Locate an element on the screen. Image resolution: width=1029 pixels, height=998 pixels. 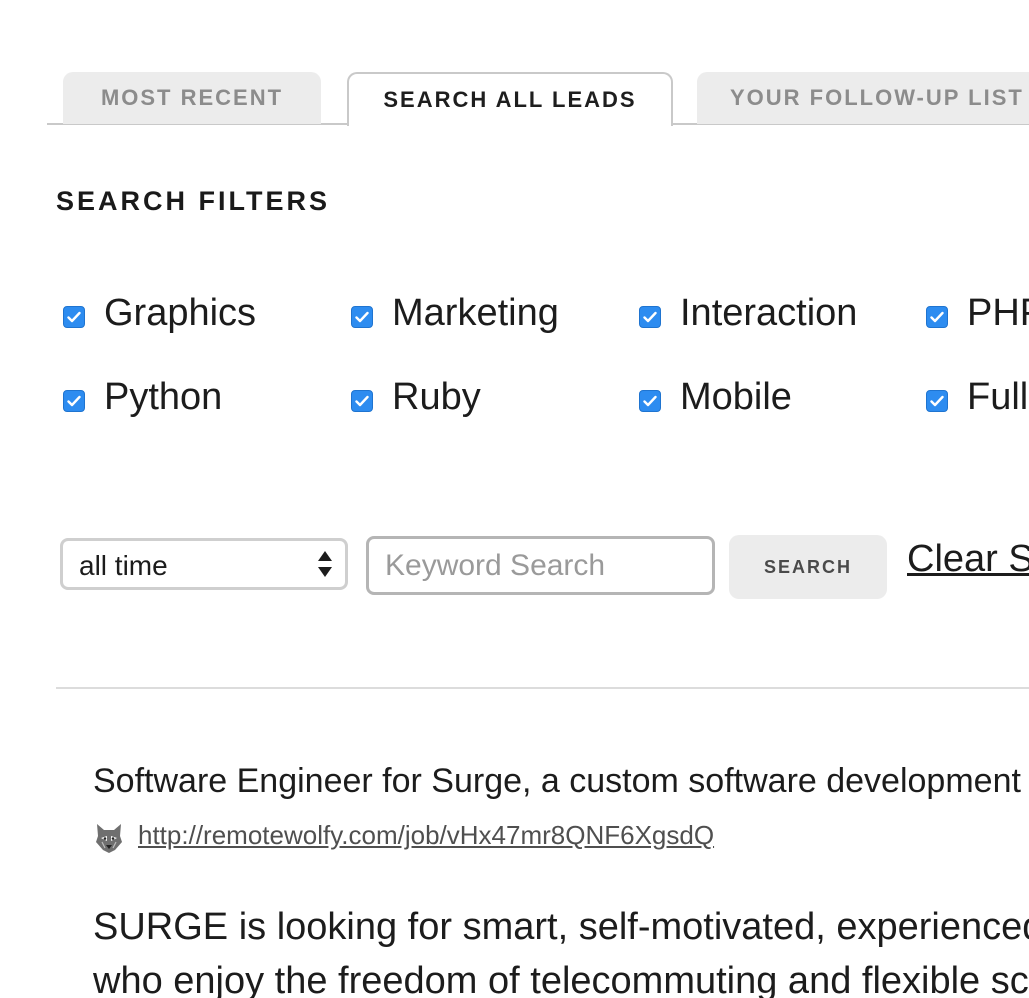
filter-label: PHP is located at coordinates (998, 313).